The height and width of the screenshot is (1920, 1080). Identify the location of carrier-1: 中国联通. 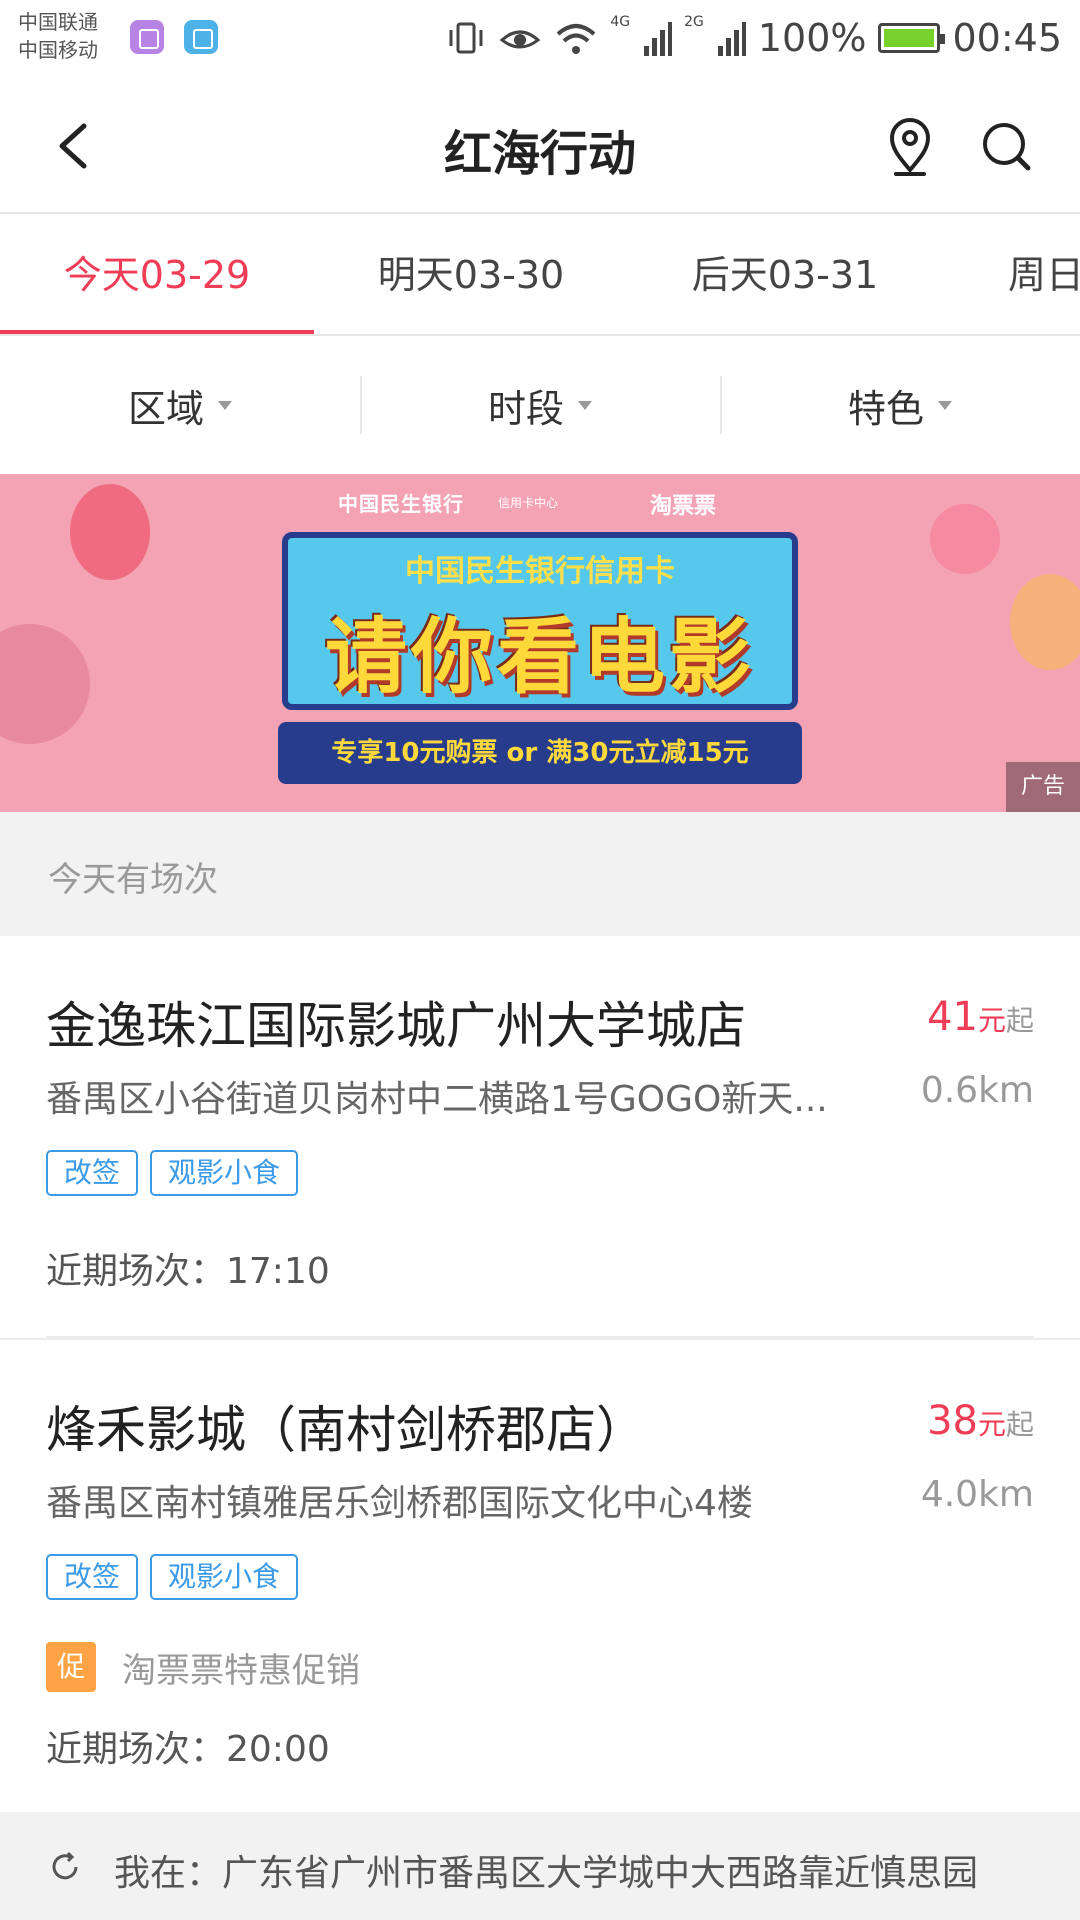
(58, 22).